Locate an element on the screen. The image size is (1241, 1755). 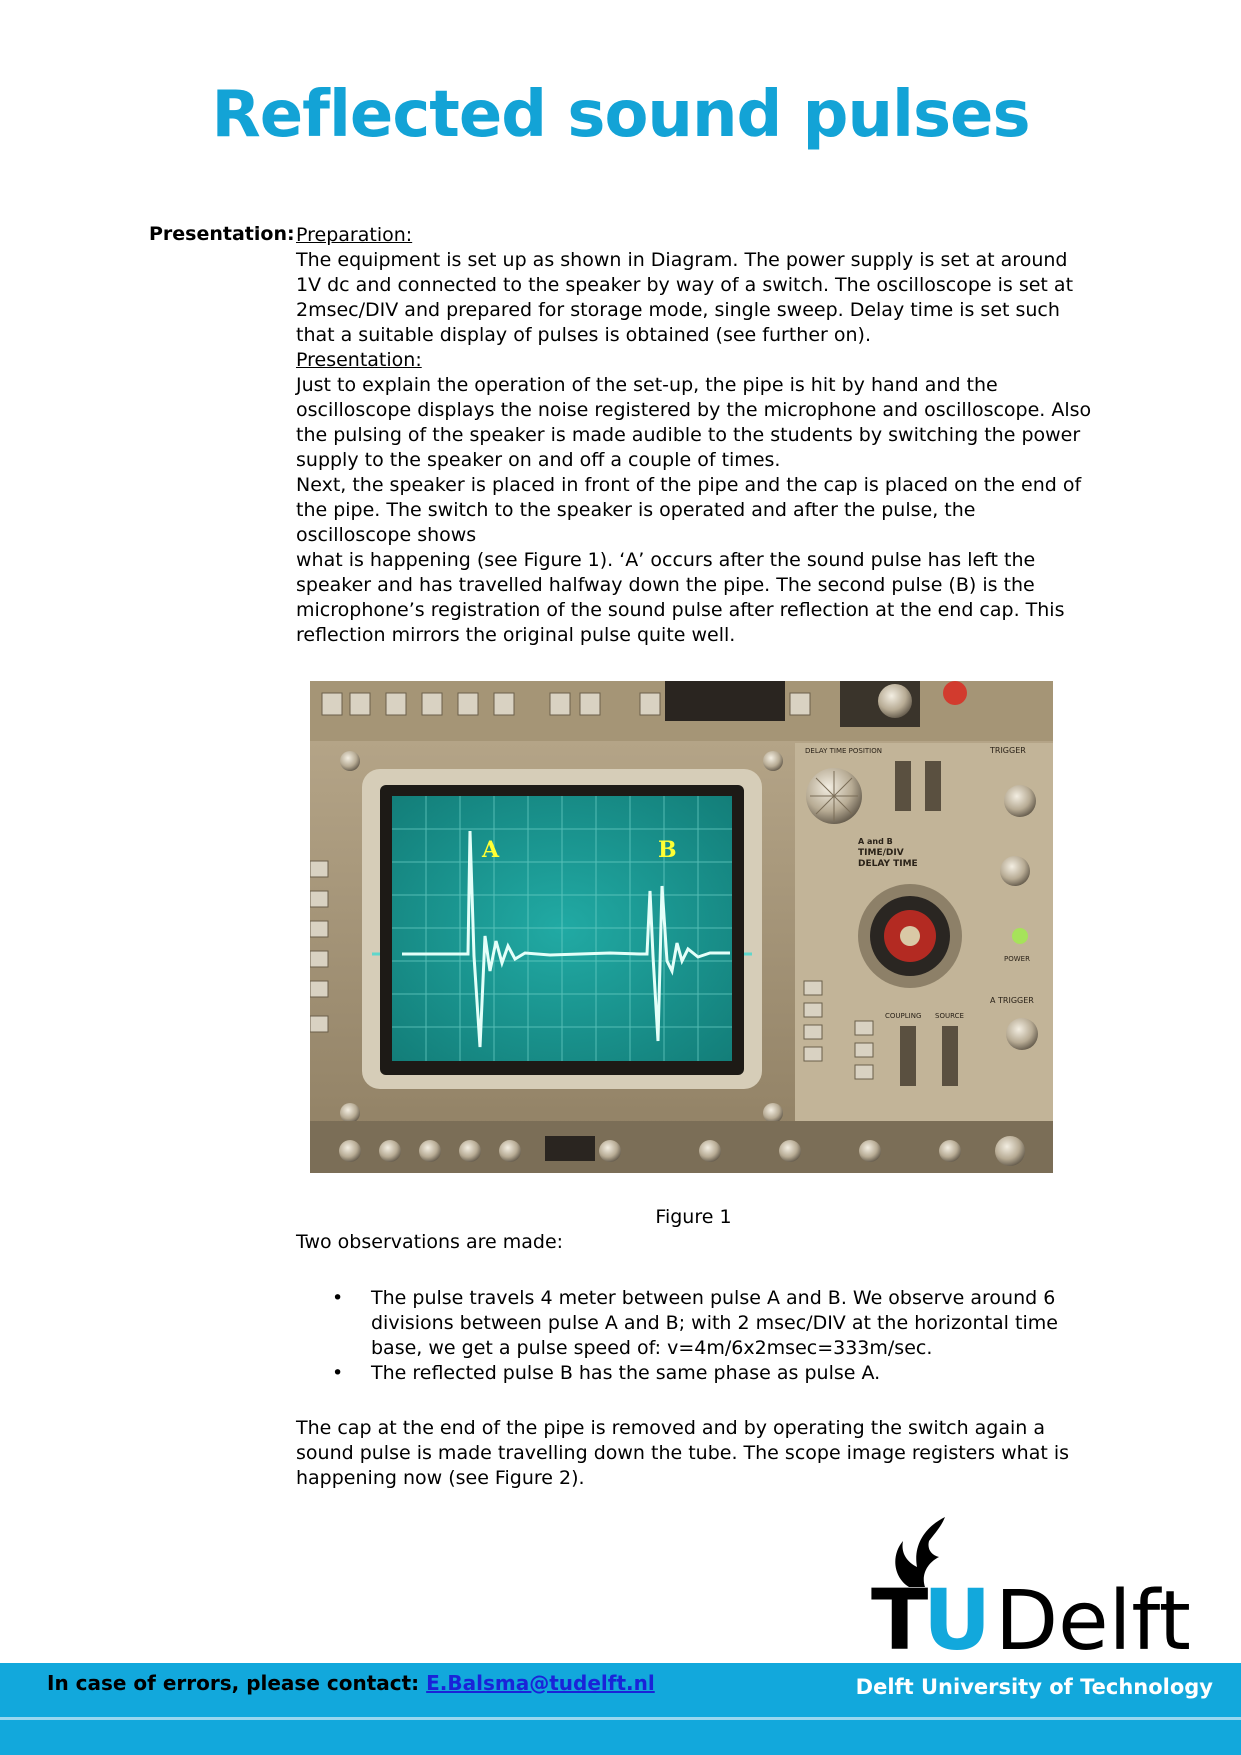
logo-delft: Delft is located at coordinates (1093, 1614).